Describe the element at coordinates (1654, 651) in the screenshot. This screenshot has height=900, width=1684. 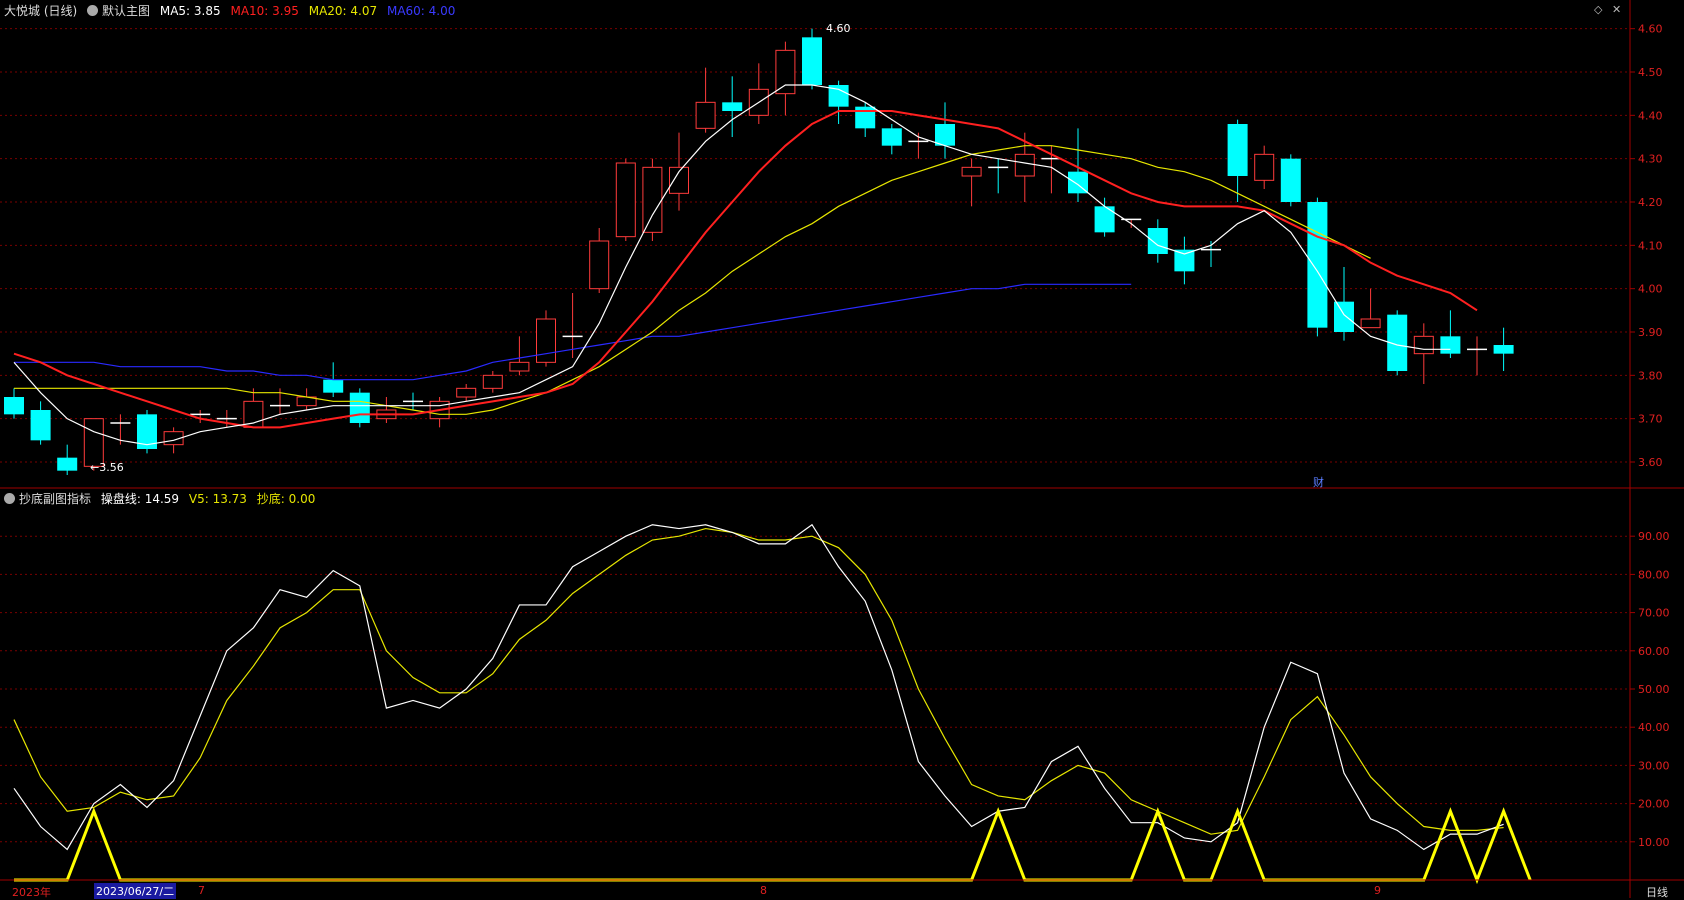
I see `indicator-tick-label: 60.00` at that location.